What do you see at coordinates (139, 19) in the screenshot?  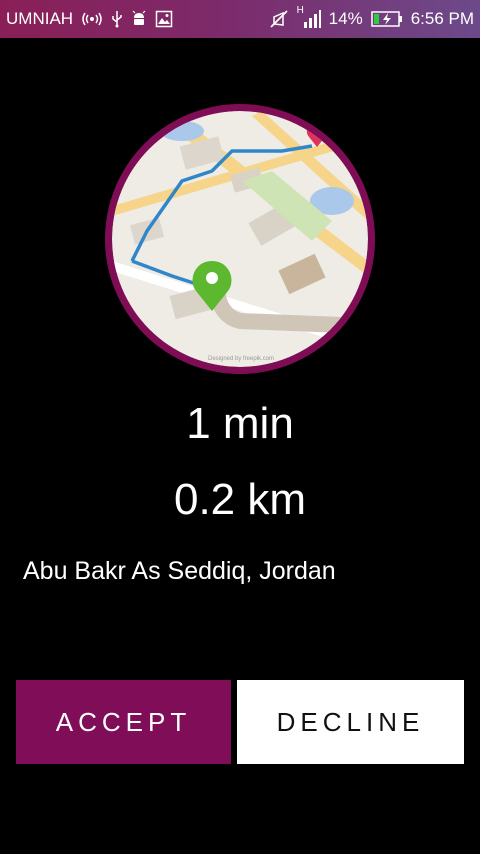 I see `android-debug-icon` at bounding box center [139, 19].